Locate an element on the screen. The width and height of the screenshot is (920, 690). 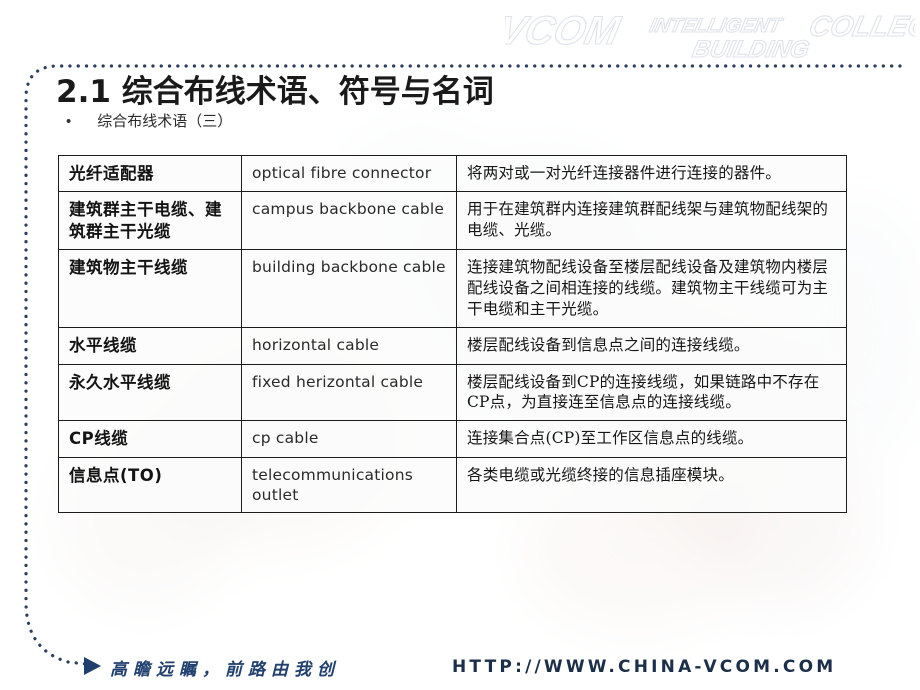
term-cn-cell: 建筑物主干线缆 is located at coordinates (150, 289).